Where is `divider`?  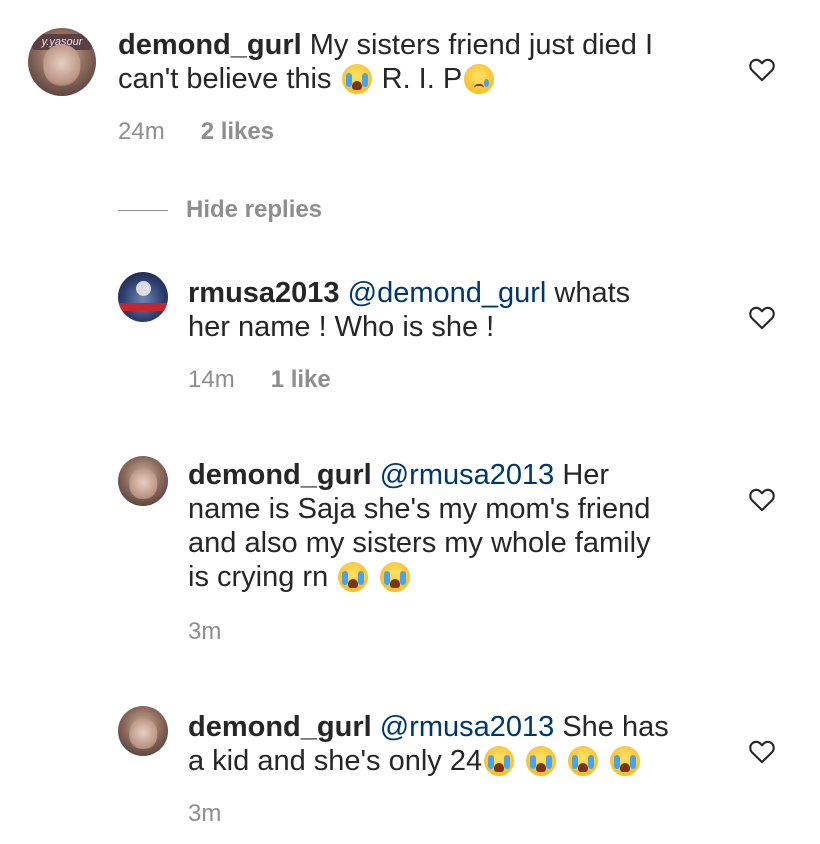 divider is located at coordinates (143, 210).